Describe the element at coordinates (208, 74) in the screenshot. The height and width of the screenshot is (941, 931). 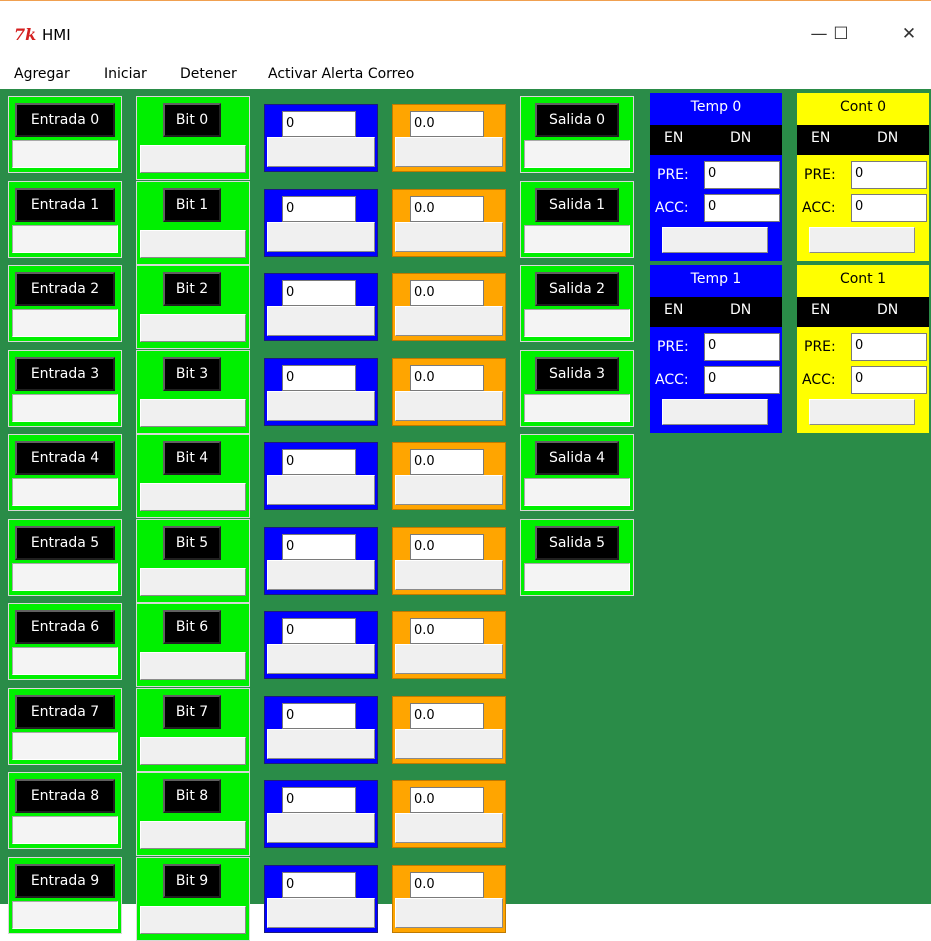
I see `menu-detener: Detener` at that location.